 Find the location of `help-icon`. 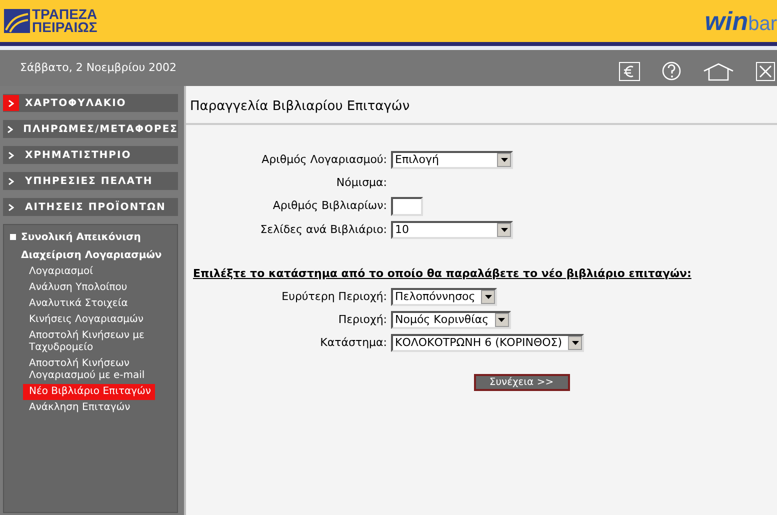

help-icon is located at coordinates (671, 71).